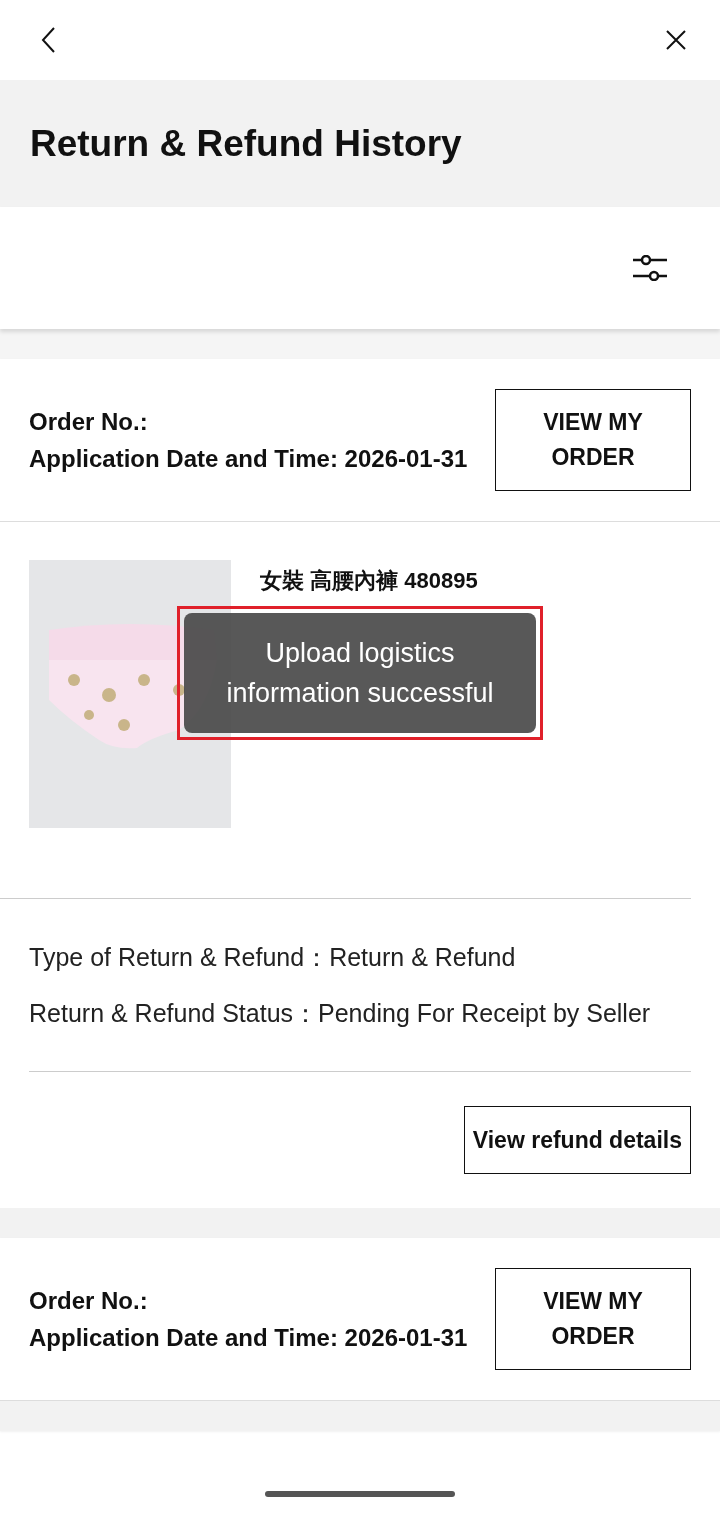 The height and width of the screenshot is (1514, 720). I want to click on toast-message: Upload logistics information successful, so click(360, 673).